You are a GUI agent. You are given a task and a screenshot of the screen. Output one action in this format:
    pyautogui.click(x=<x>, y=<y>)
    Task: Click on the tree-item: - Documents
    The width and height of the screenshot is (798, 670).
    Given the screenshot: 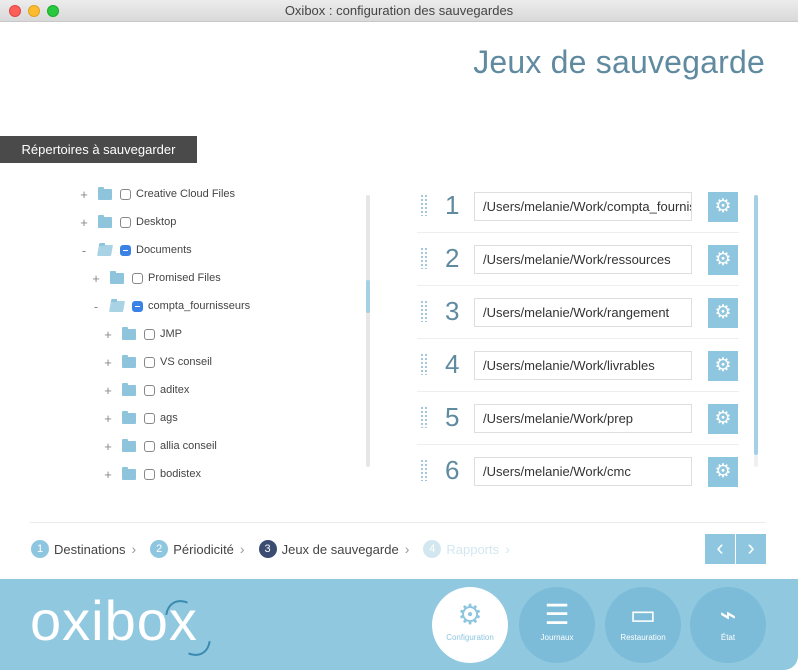 What is the action you would take?
    pyautogui.click(x=135, y=250)
    